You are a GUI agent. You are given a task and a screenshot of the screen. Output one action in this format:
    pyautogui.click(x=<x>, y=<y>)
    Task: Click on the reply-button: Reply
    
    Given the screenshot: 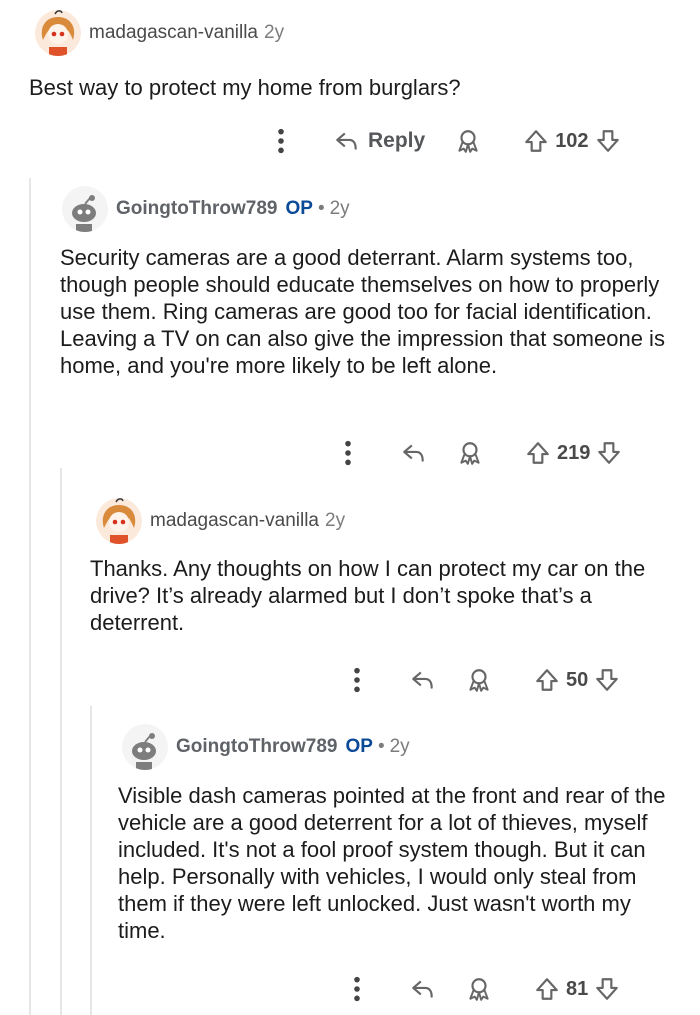 What is the action you would take?
    pyautogui.click(x=379, y=141)
    